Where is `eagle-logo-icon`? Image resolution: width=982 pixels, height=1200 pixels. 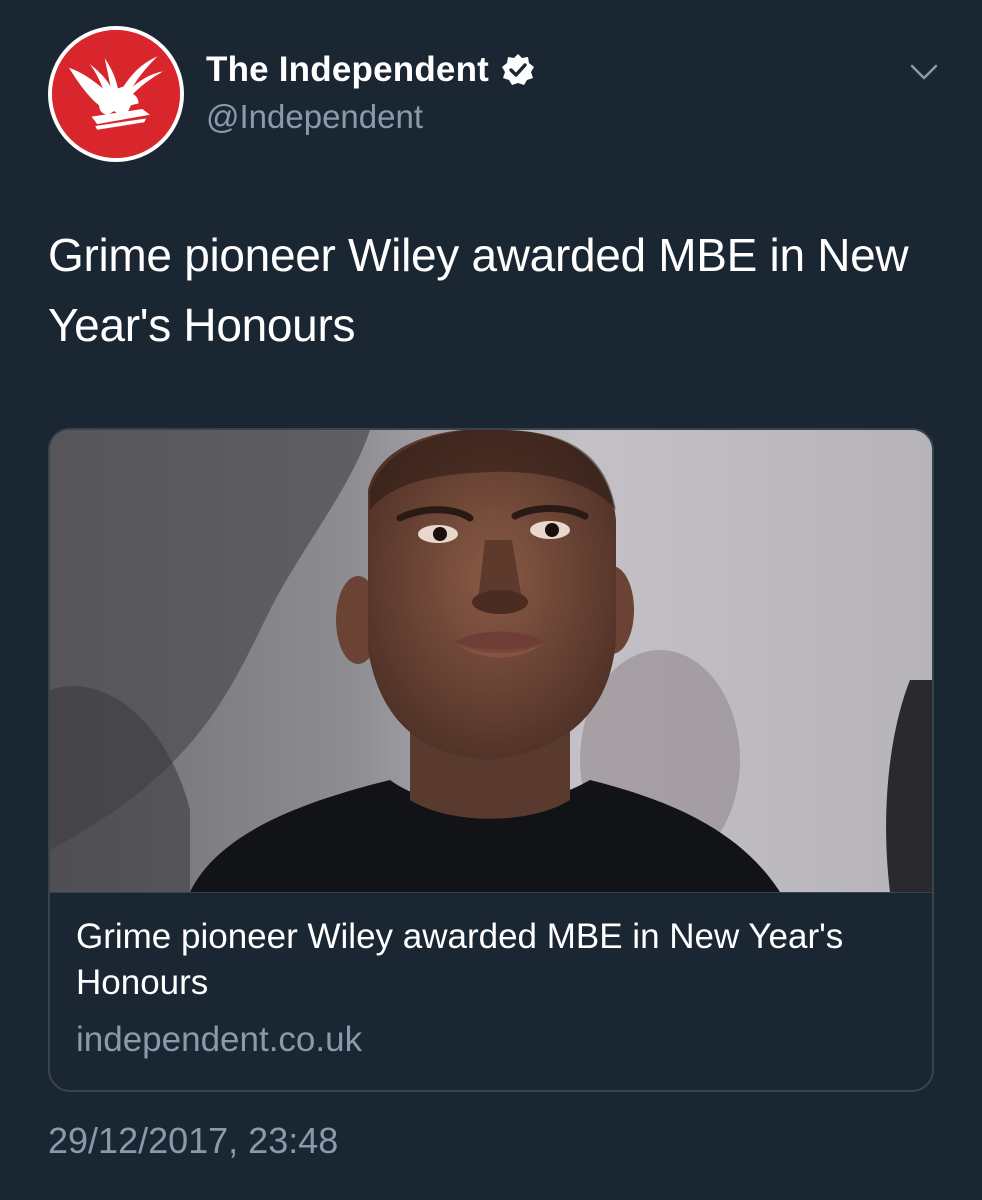 eagle-logo-icon is located at coordinates (116, 94).